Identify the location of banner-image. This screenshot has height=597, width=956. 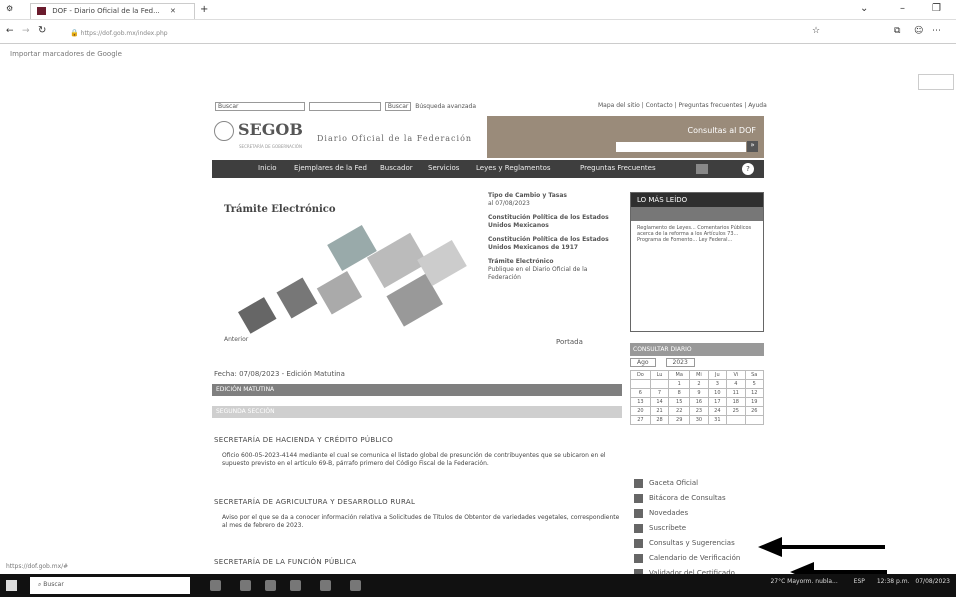
(349, 283).